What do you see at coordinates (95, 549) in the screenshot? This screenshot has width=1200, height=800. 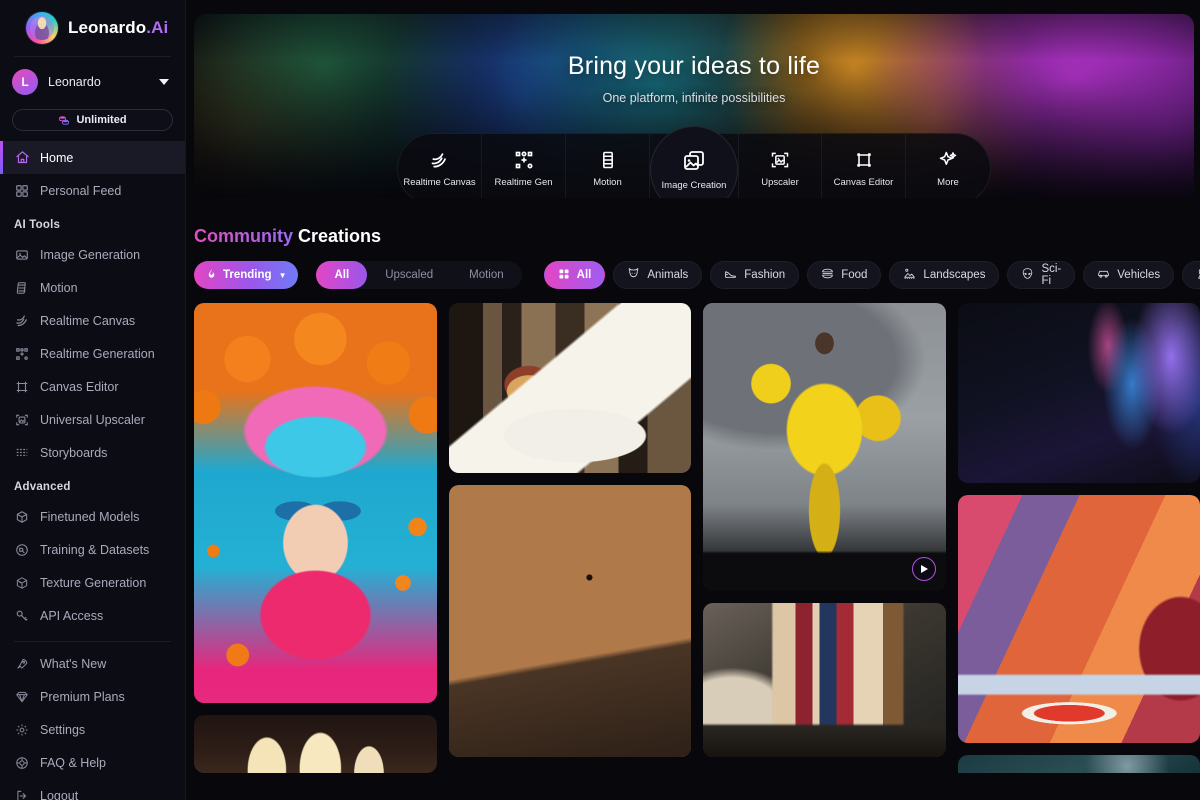 I see `sidebar-item-label: Training & Datasets` at bounding box center [95, 549].